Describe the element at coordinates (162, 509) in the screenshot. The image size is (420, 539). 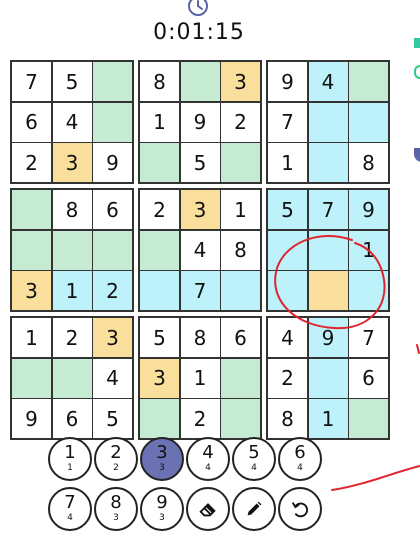
I see `number-key-9: 93` at that location.